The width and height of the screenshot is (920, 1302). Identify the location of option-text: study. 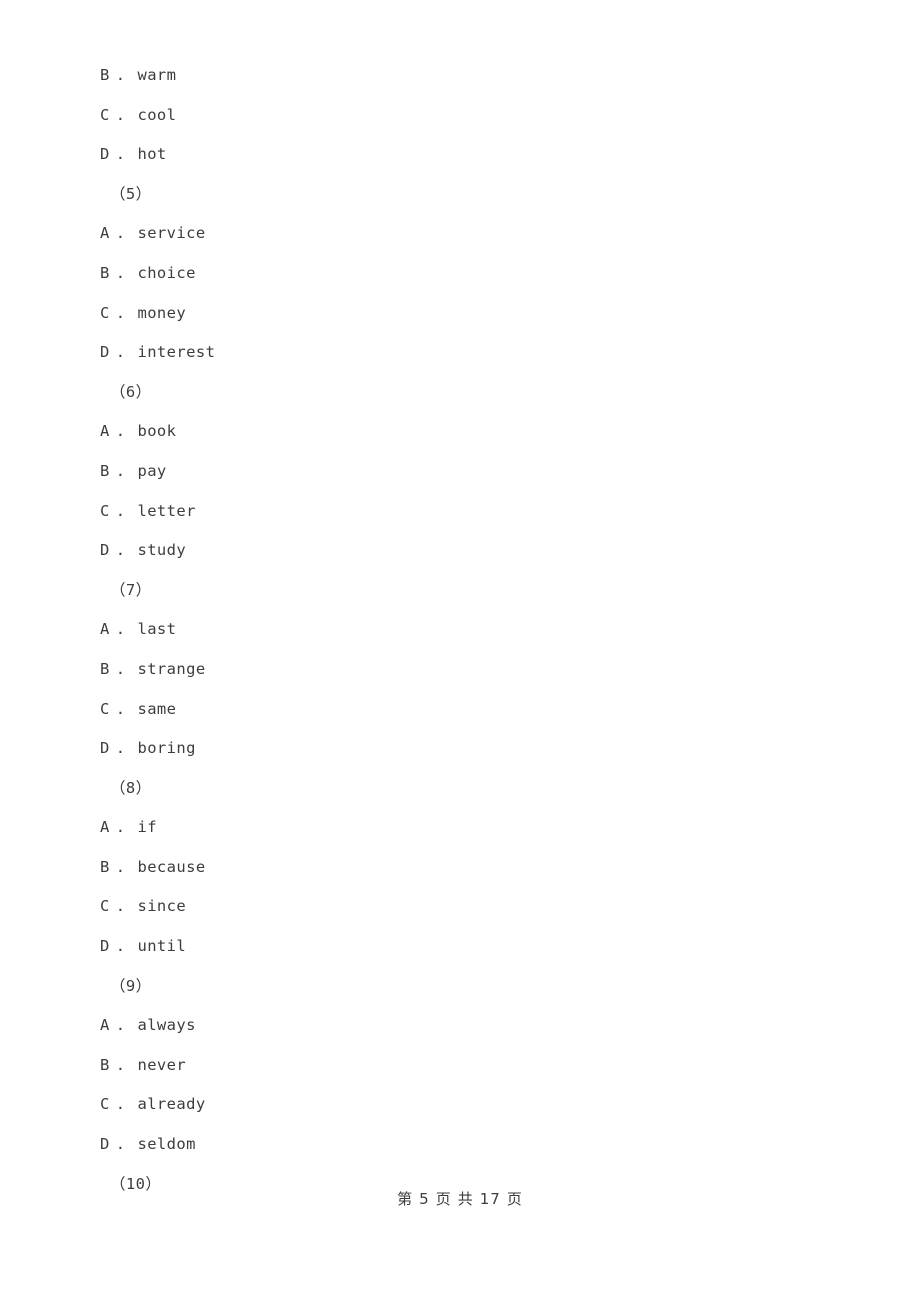
(162, 550).